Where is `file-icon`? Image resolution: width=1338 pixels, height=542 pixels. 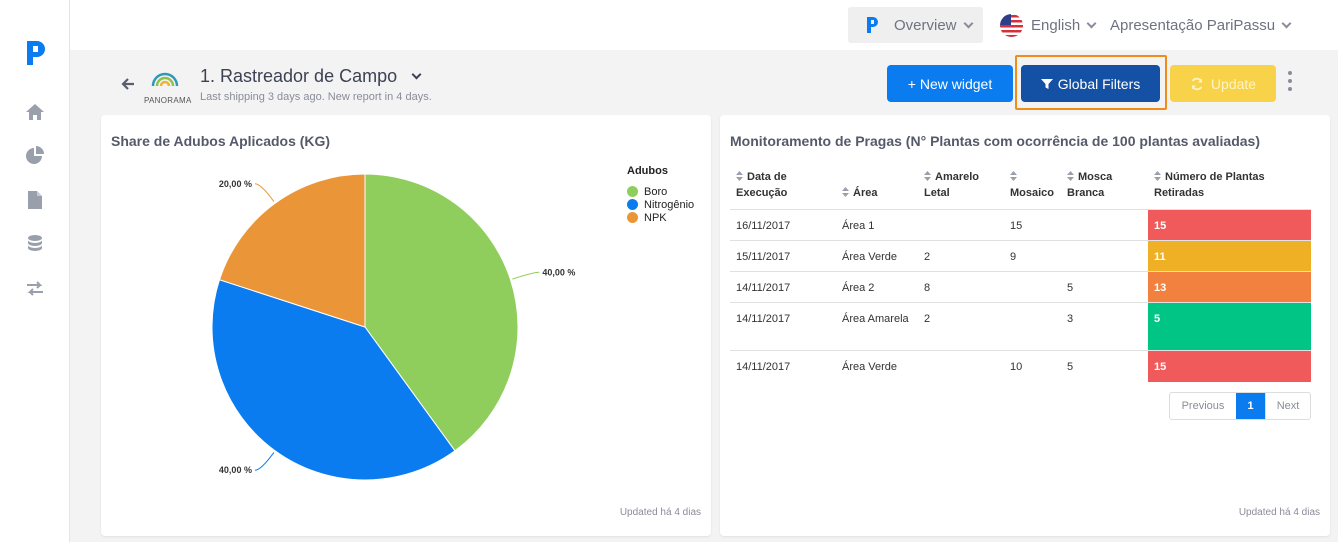 file-icon is located at coordinates (35, 200).